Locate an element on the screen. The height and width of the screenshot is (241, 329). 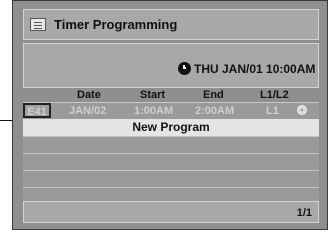
column-end: End is located at coordinates (213, 95).